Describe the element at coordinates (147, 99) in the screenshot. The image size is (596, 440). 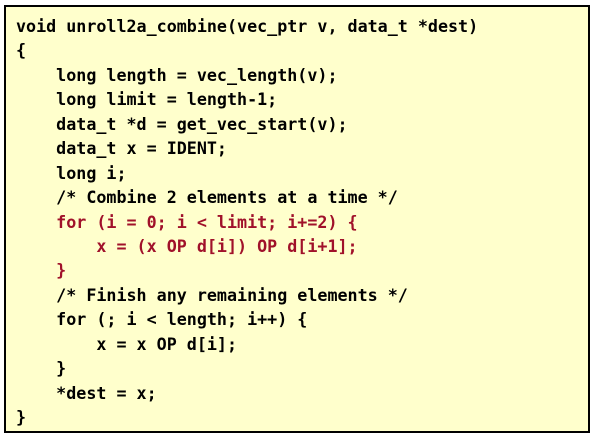
I see `code-line-limit-decl: long limit = length-1;` at that location.